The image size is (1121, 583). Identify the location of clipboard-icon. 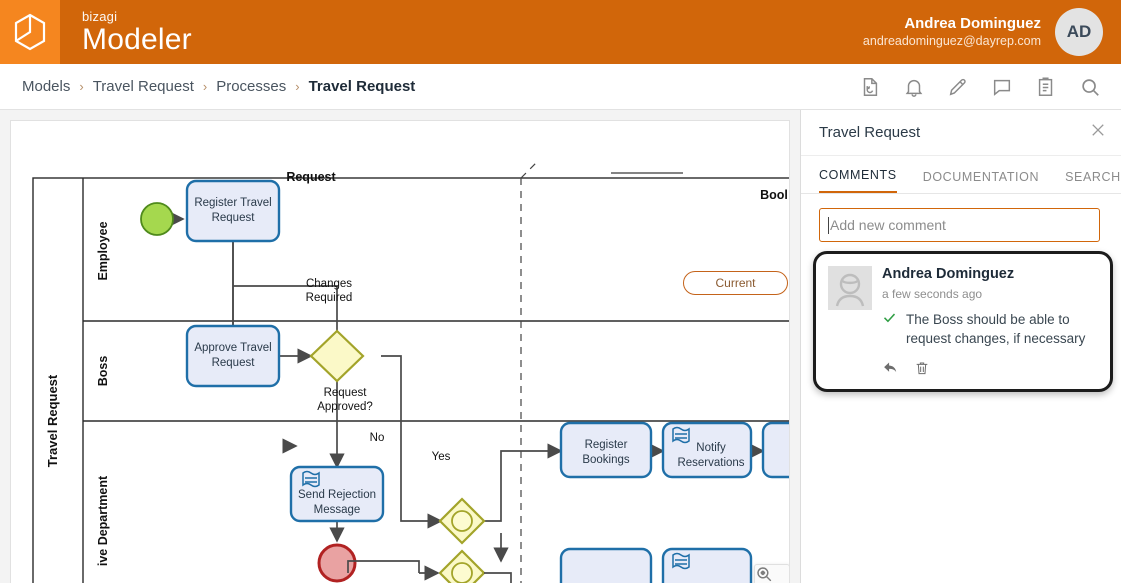
(1046, 87).